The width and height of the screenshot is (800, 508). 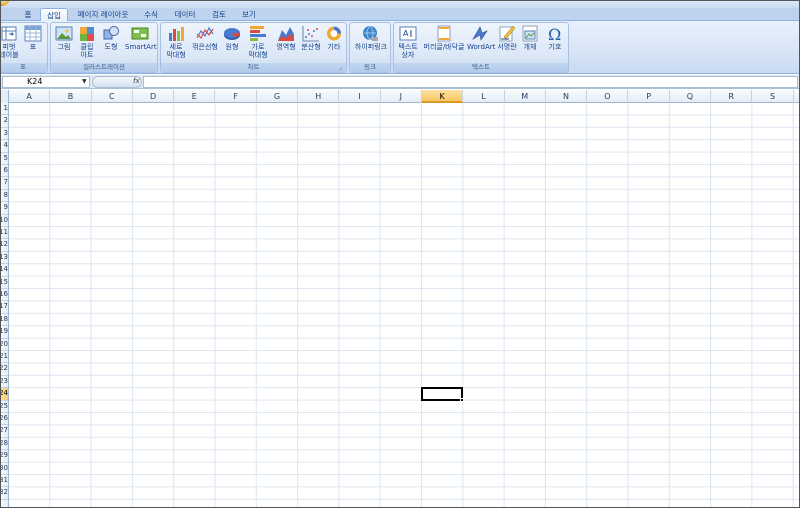 I want to click on area-chart-icon, so click(x=286, y=34).